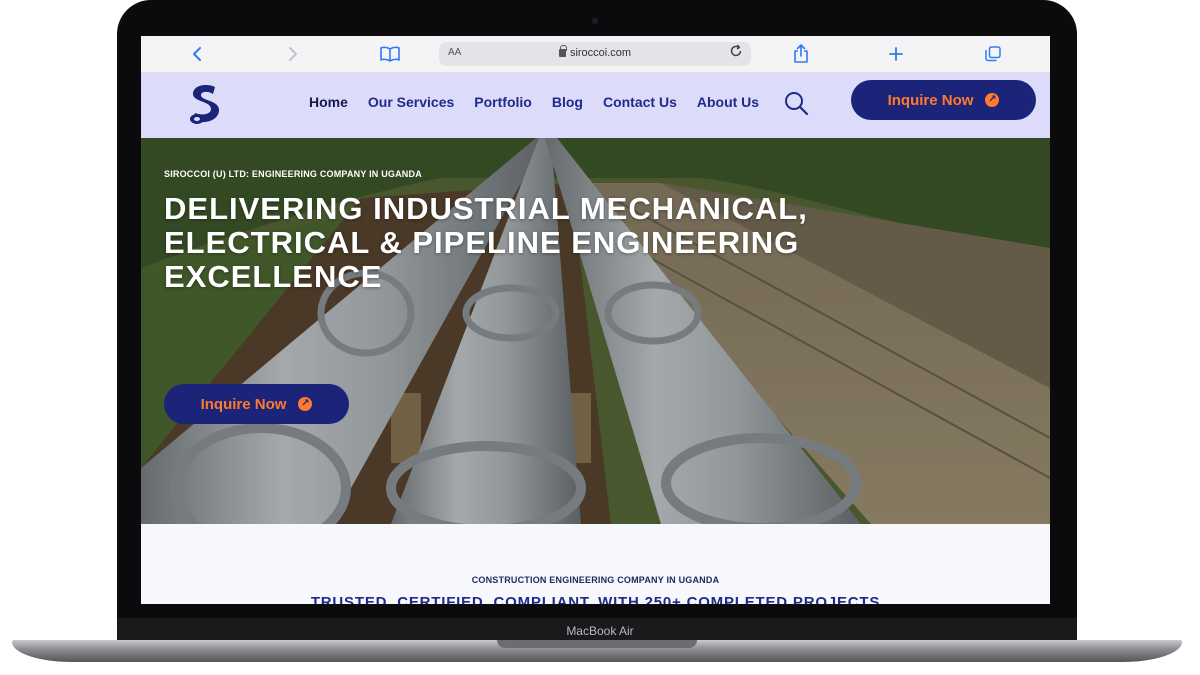  I want to click on reload-icon, so click(736, 52).